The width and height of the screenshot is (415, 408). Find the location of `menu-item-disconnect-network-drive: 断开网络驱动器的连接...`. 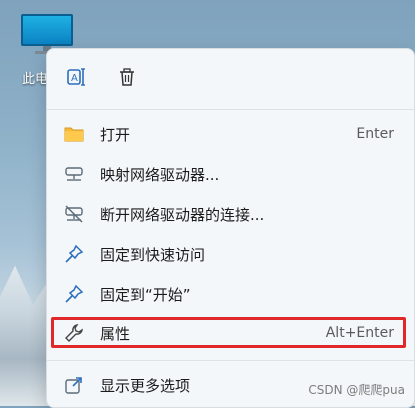

menu-item-disconnect-network-drive: 断开网络驱动器的连接... is located at coordinates (230, 214).